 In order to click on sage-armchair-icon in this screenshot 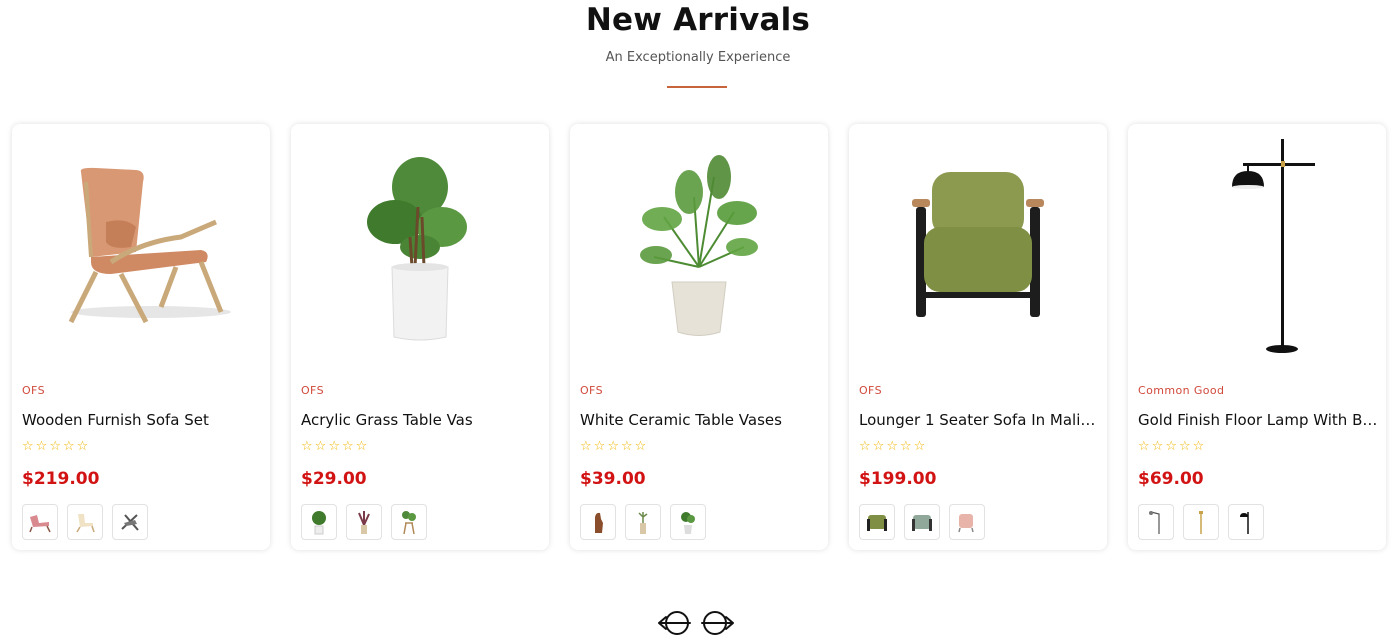, I will do `click(922, 523)`.